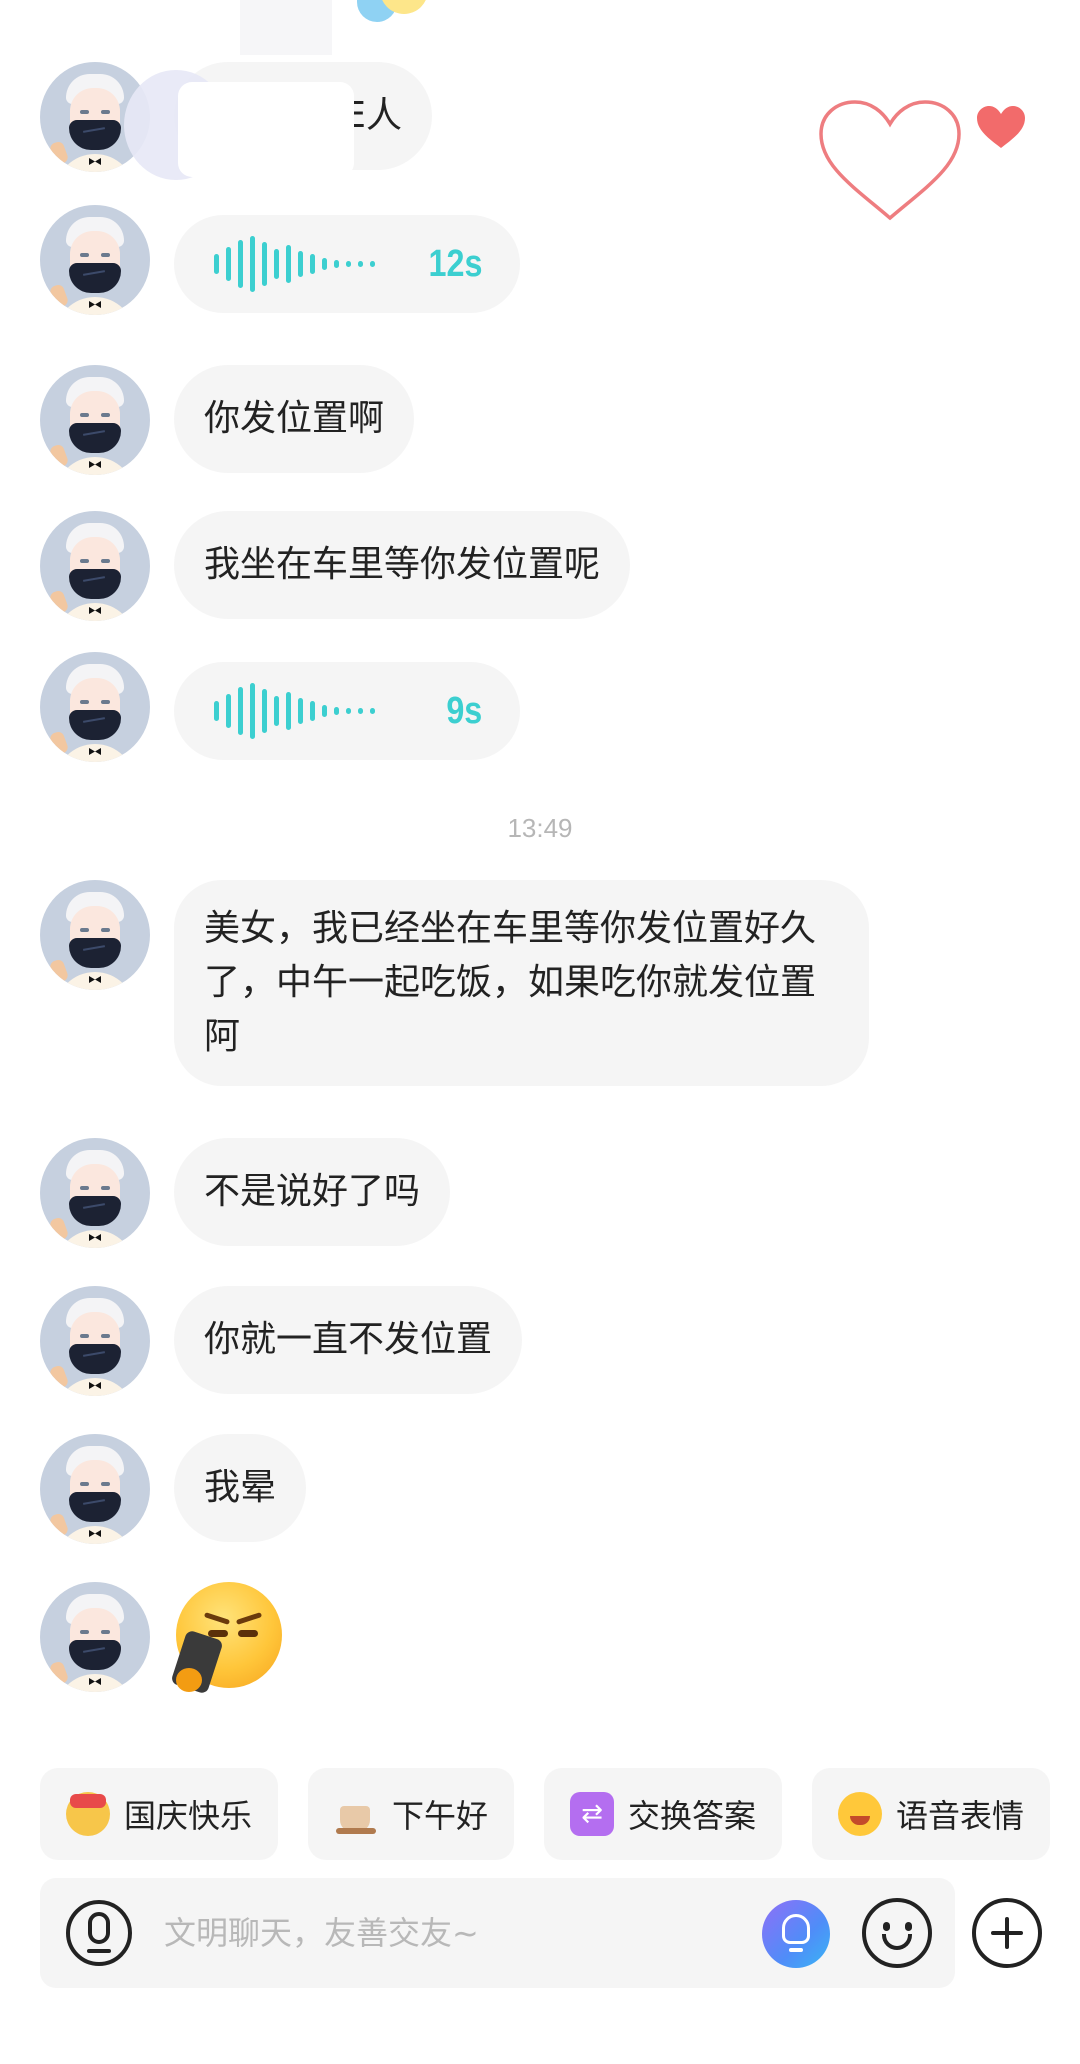 This screenshot has width=1080, height=2064. What do you see at coordinates (592, 1814) in the screenshot?
I see `swap-icon` at bounding box center [592, 1814].